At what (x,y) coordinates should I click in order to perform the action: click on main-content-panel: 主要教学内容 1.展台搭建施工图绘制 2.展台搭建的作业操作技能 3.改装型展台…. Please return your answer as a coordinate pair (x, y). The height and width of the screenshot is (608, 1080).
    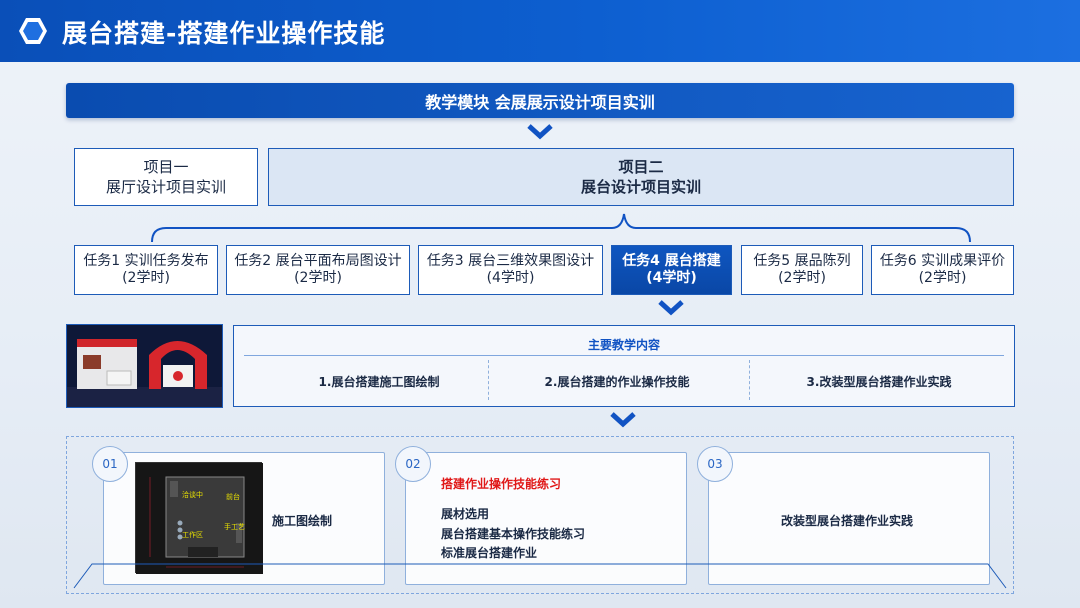
    Looking at the image, I should click on (624, 366).